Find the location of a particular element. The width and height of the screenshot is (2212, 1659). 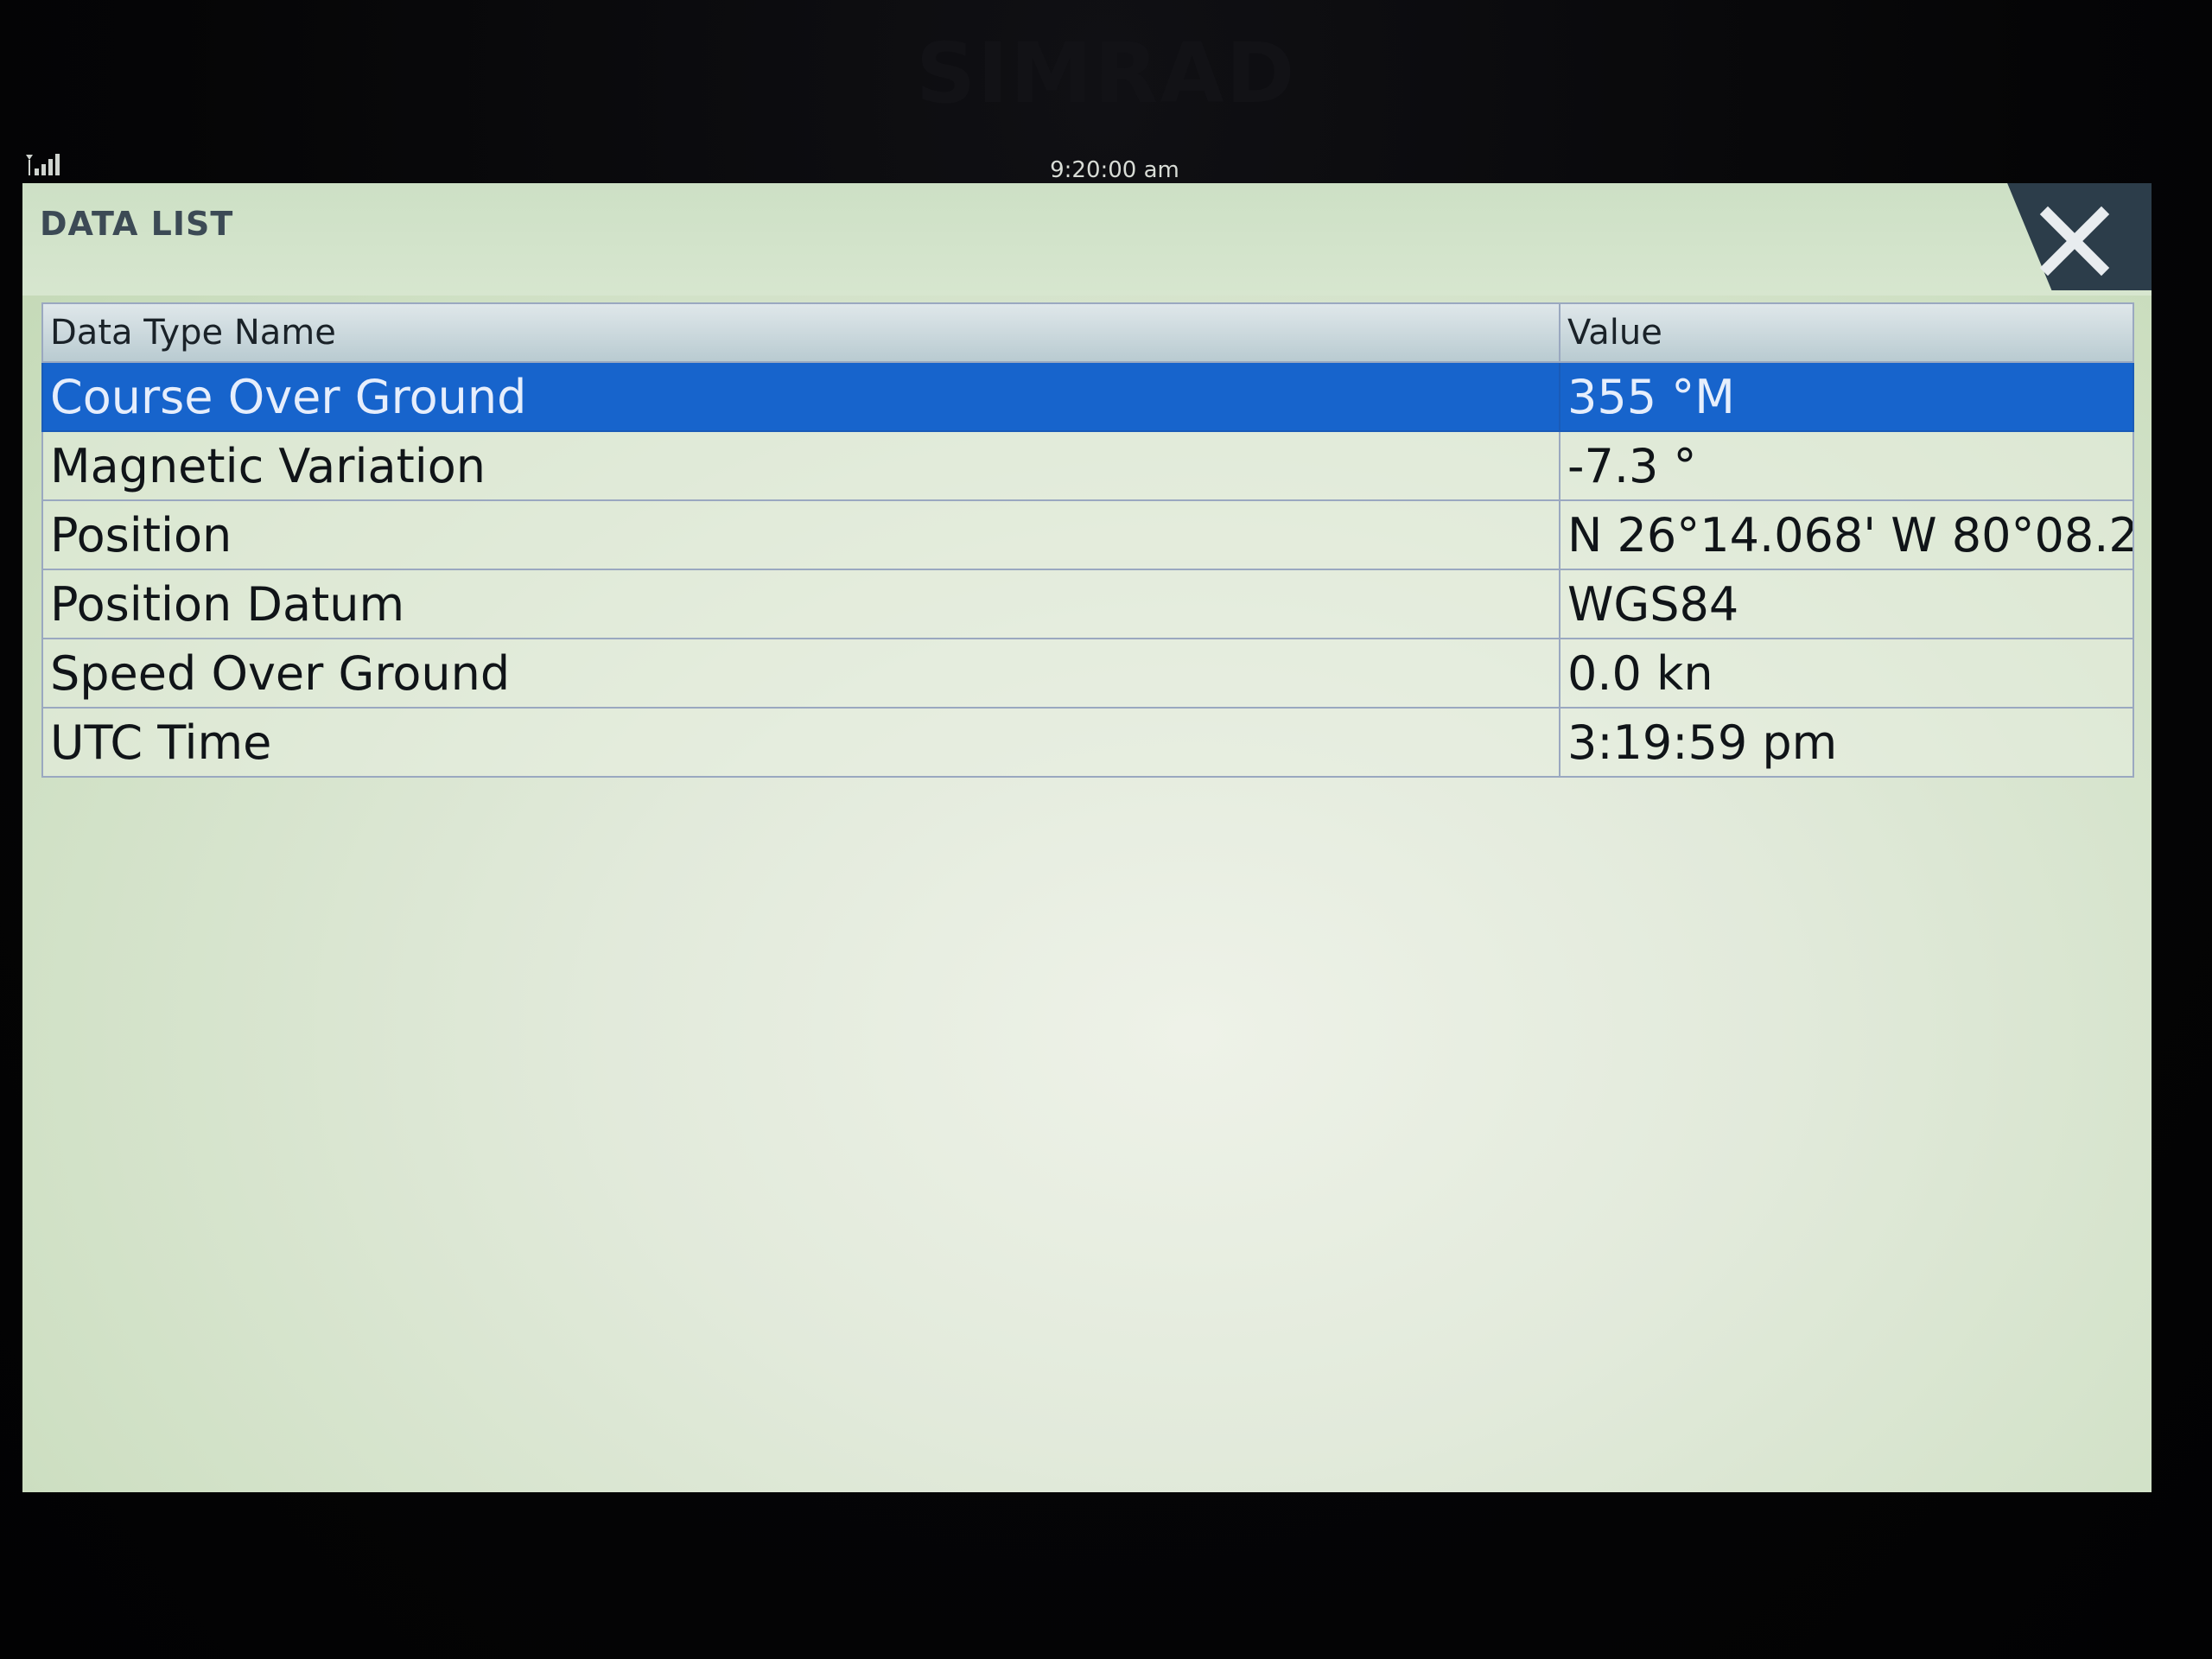

row-name: Position is located at coordinates (800, 534).